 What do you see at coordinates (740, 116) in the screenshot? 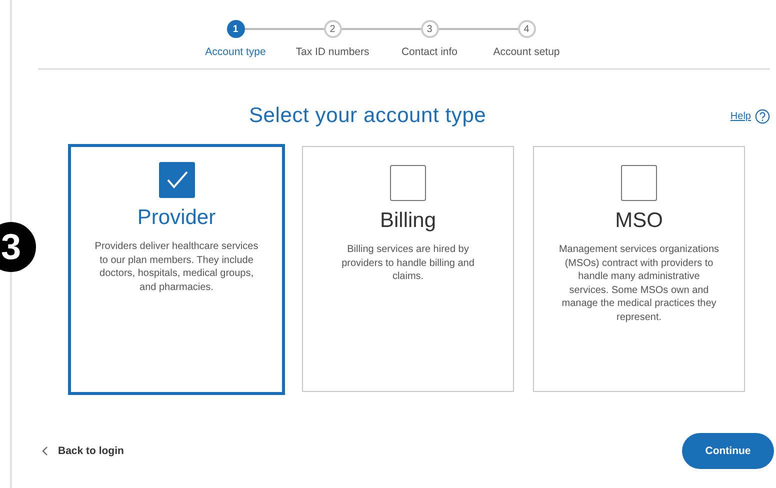
I see `help-link: Help` at bounding box center [740, 116].